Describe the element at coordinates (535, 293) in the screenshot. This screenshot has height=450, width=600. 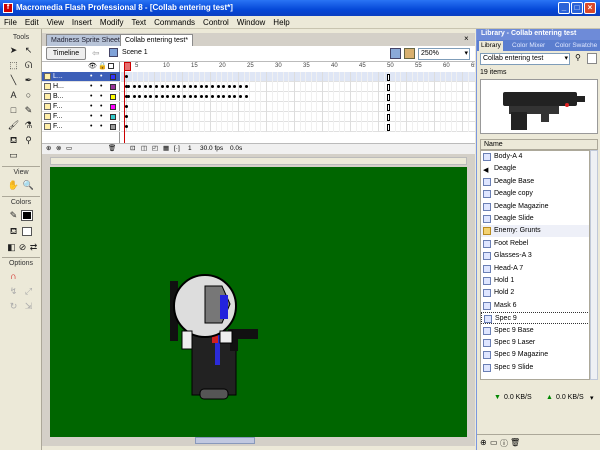
I see `library-item: Hold 2` at that location.